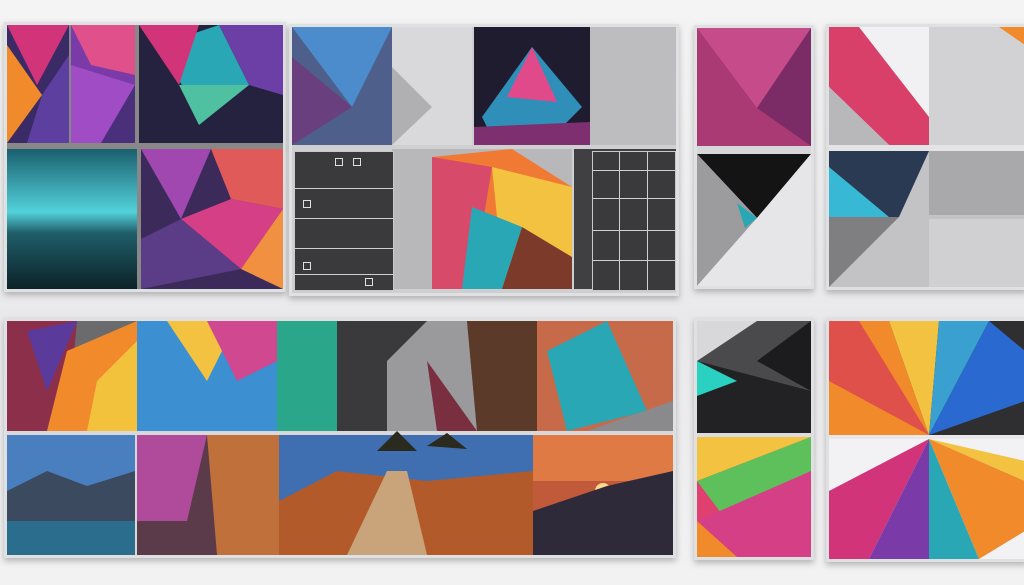 The image size is (1024, 585). What do you see at coordinates (754, 157) in the screenshot?
I see `panel-top-right-a` at bounding box center [754, 157].